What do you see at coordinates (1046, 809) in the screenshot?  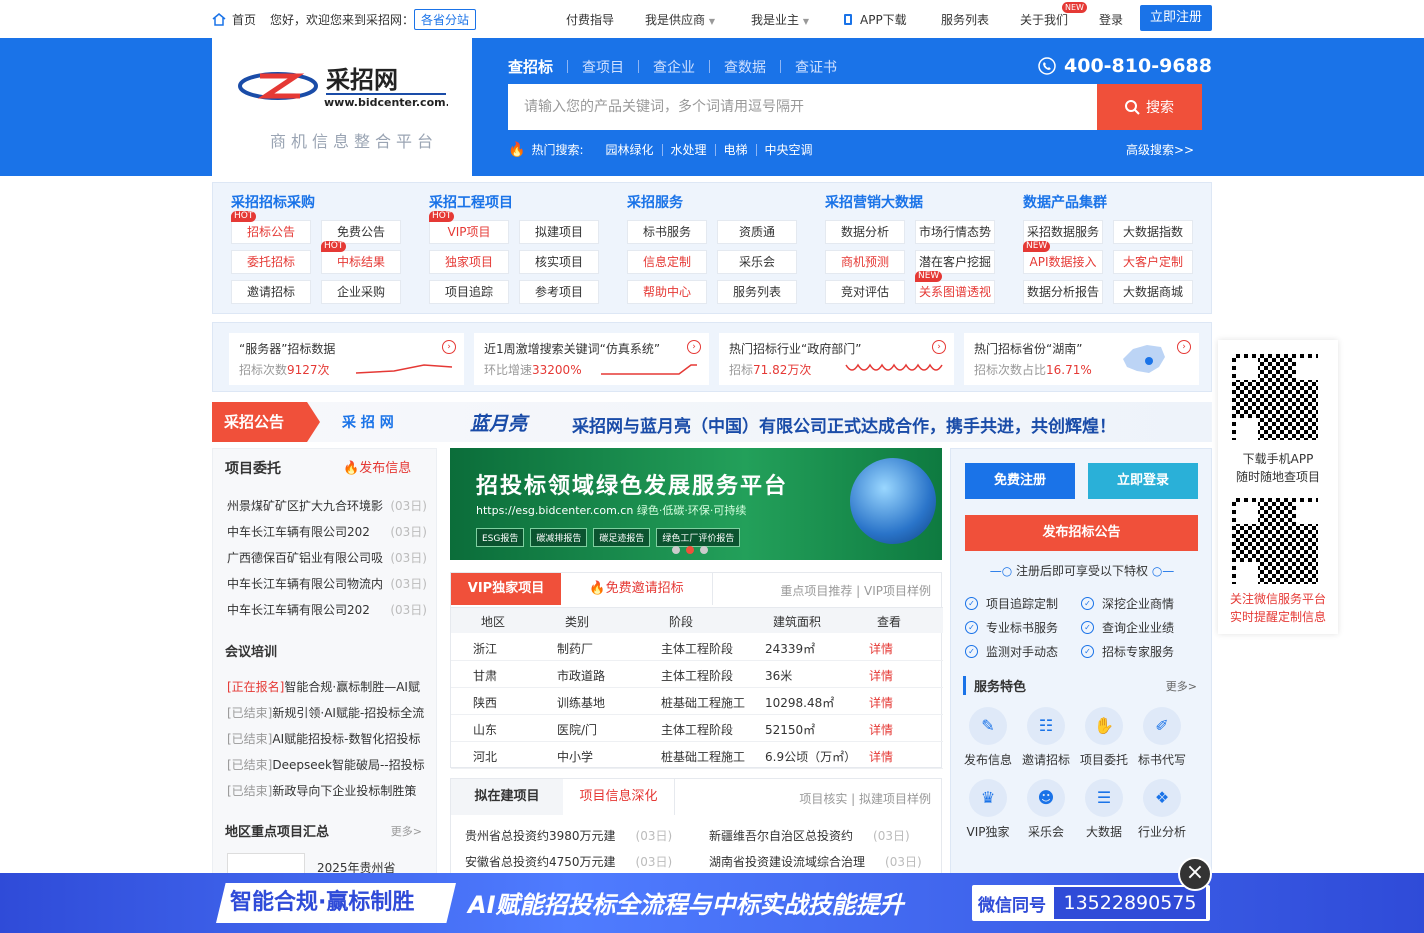 I see `service-item: ☻ 采乐会` at bounding box center [1046, 809].